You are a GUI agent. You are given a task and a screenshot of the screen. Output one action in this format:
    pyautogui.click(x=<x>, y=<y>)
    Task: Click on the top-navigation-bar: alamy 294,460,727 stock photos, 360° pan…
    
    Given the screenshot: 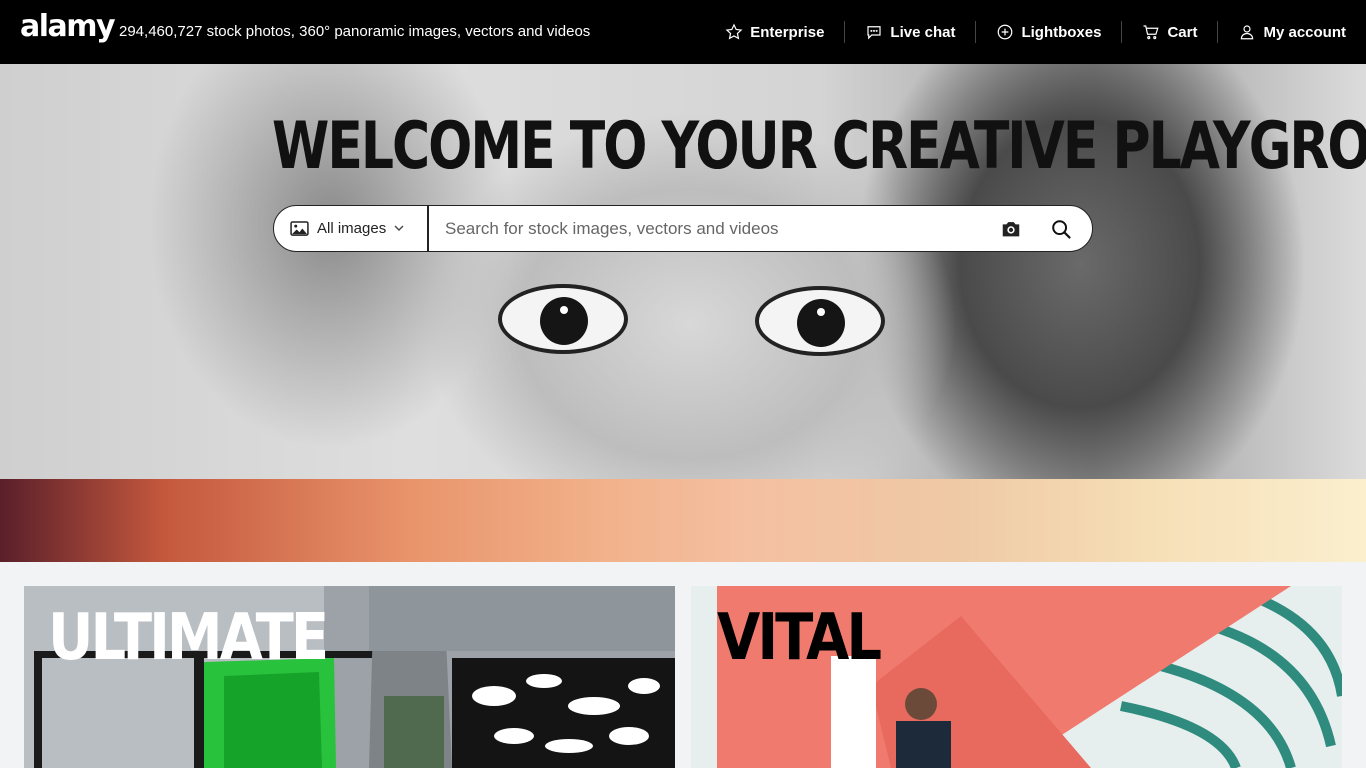 What is the action you would take?
    pyautogui.click(x=683, y=32)
    